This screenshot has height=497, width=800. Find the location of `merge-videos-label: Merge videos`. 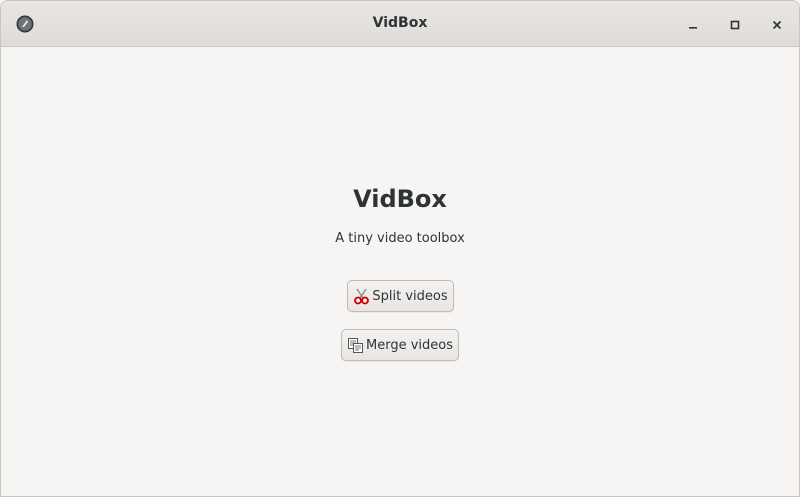

merge-videos-label: Merge videos is located at coordinates (409, 345).